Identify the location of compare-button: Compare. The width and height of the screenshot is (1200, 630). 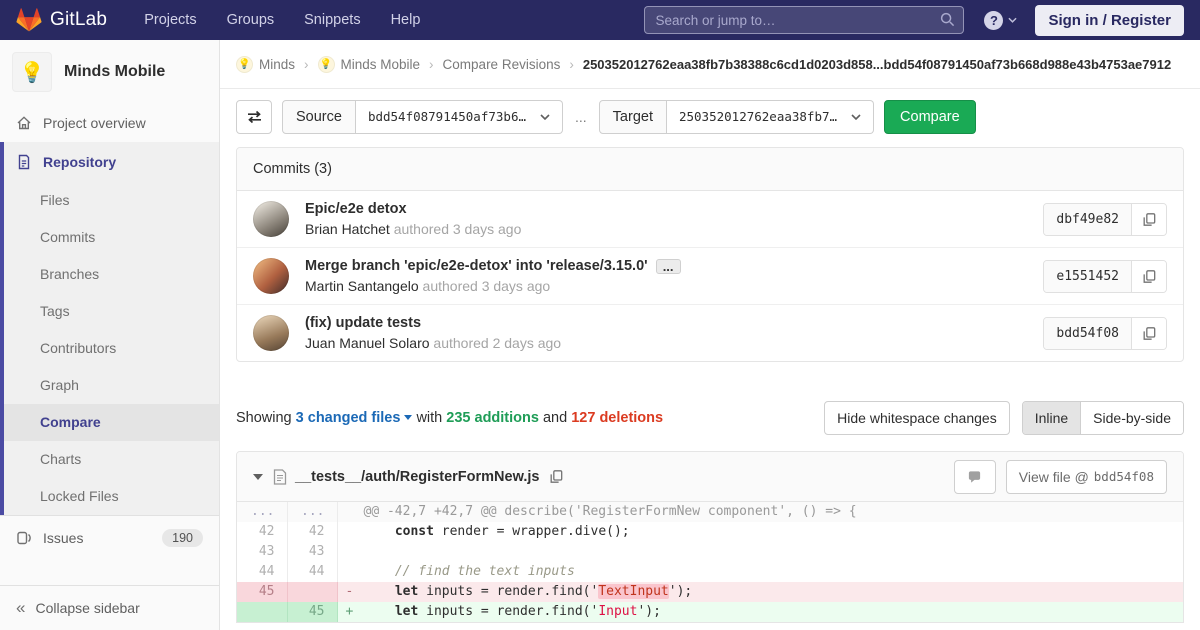
(930, 116).